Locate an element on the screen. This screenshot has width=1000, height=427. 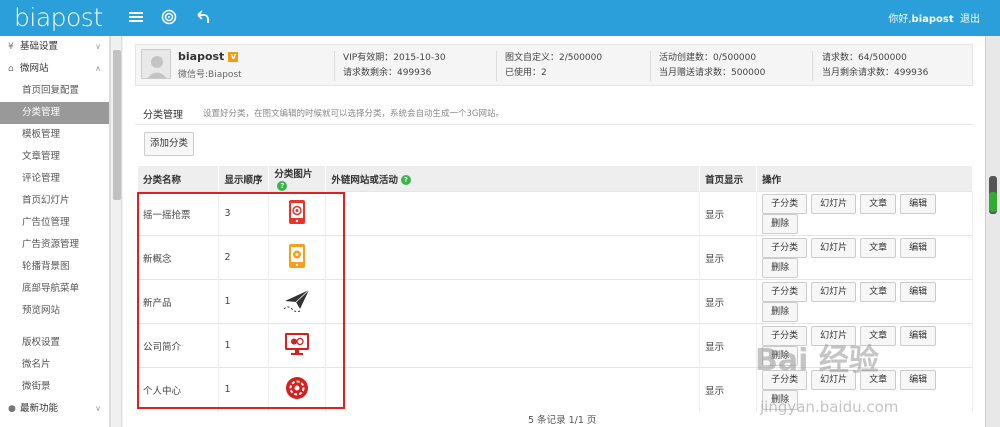
account-name: biapost V is located at coordinates (208, 56).